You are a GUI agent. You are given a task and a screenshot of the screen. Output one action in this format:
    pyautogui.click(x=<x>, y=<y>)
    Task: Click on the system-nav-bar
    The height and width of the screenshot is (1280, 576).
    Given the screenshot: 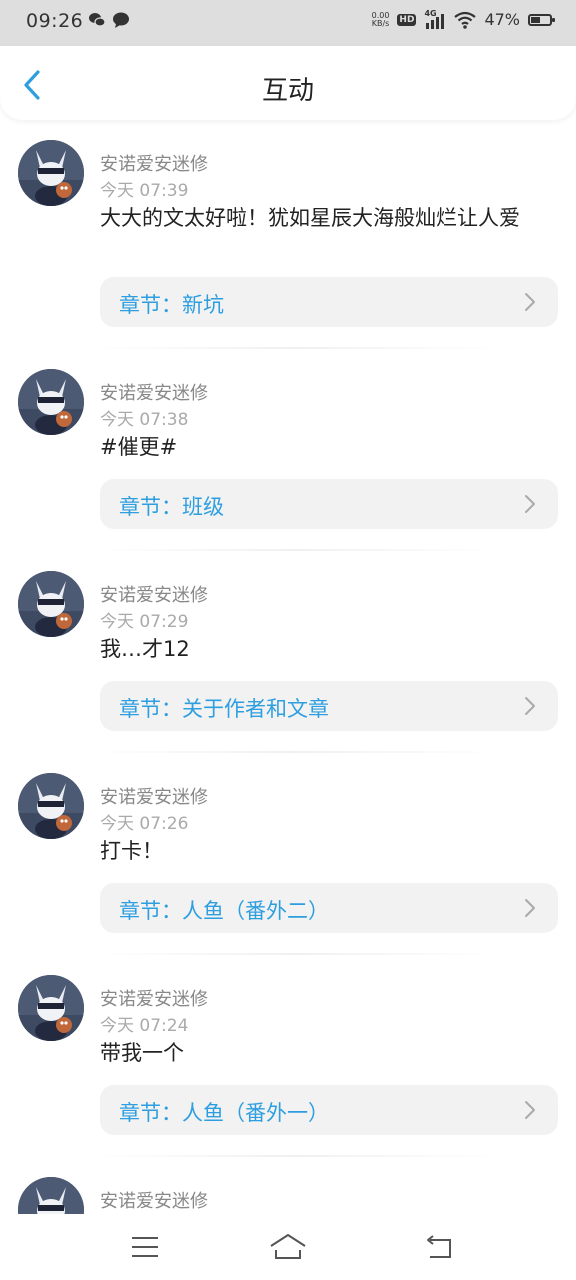 What is the action you would take?
    pyautogui.click(x=288, y=1247)
    